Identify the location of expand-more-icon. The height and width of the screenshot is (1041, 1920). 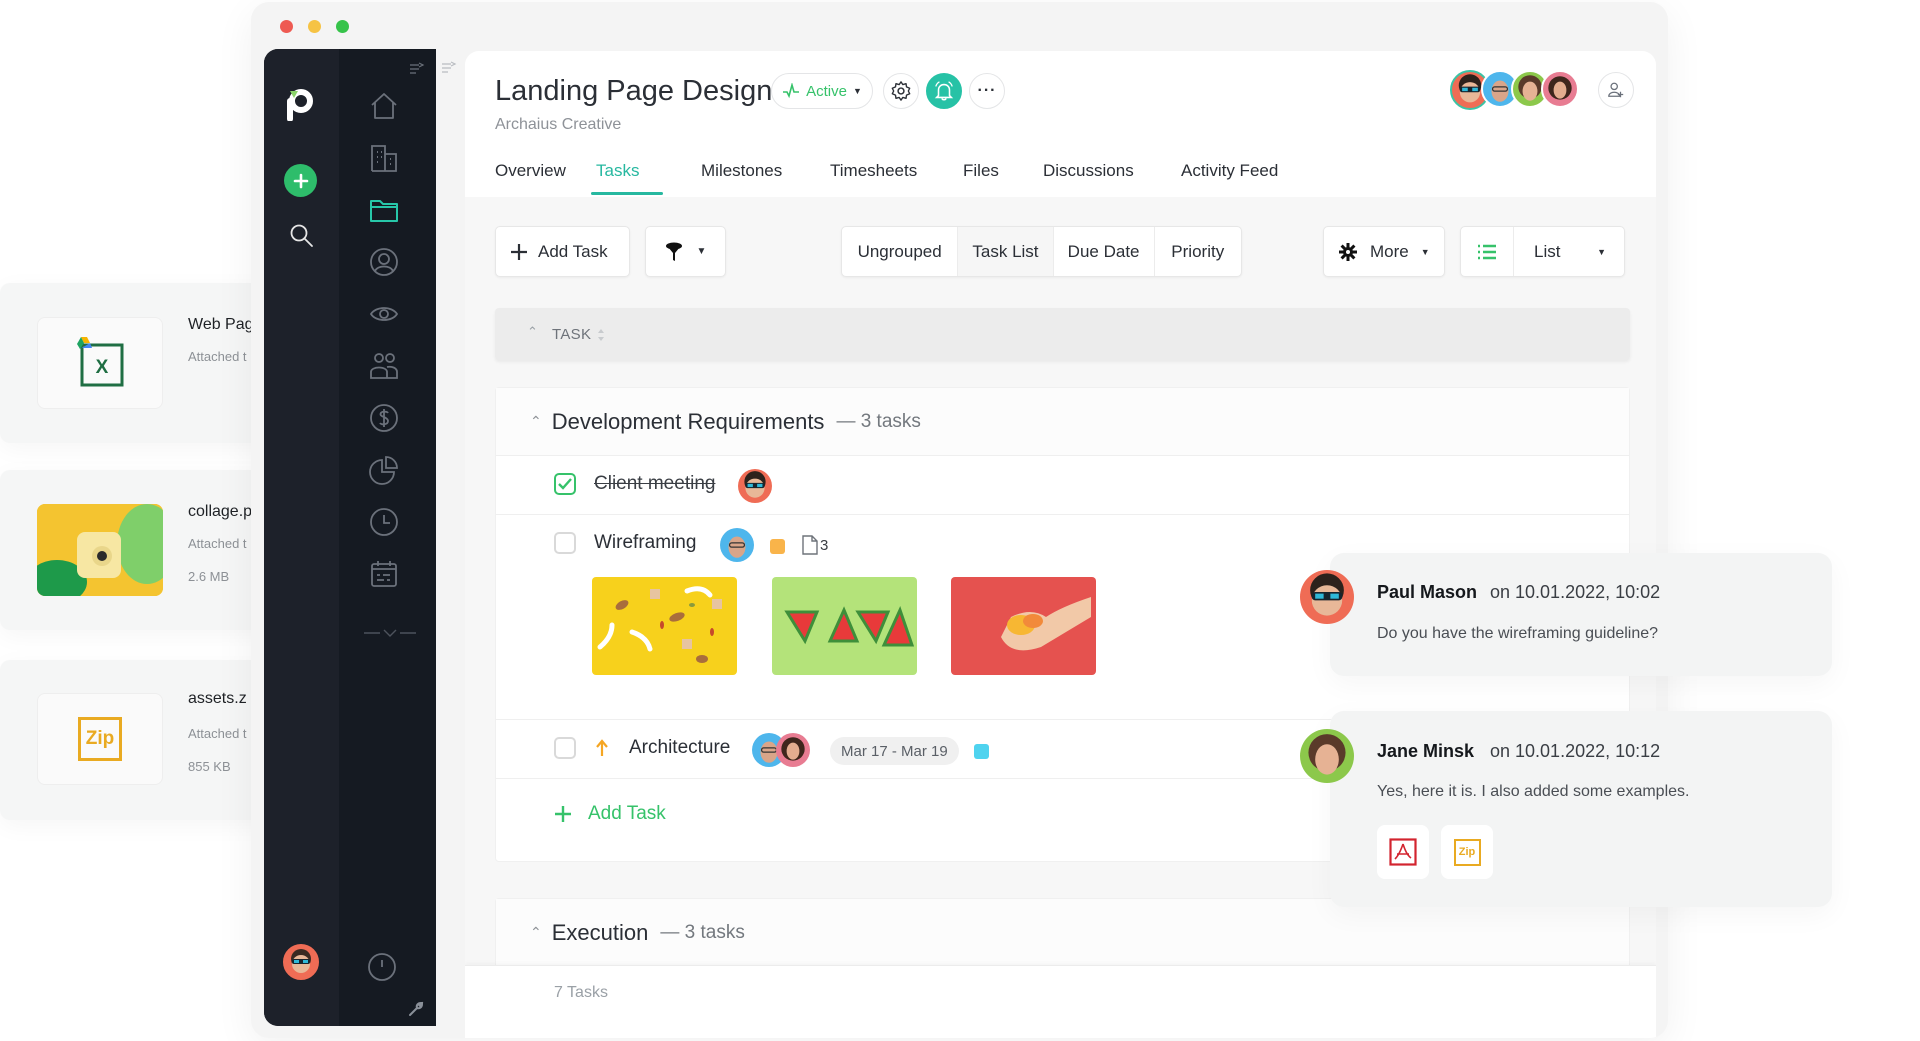
(390, 633).